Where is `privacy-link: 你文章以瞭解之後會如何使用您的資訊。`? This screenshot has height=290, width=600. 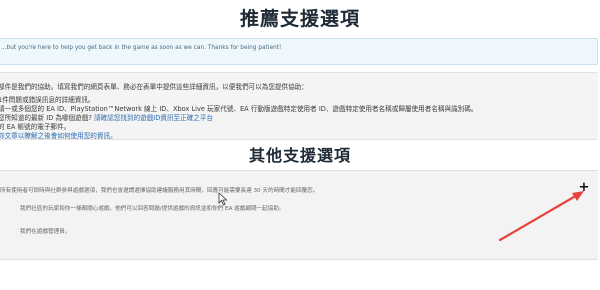 privacy-link: 你文章以瞭解之後會如何使用您的資訊。 is located at coordinates (58, 135).